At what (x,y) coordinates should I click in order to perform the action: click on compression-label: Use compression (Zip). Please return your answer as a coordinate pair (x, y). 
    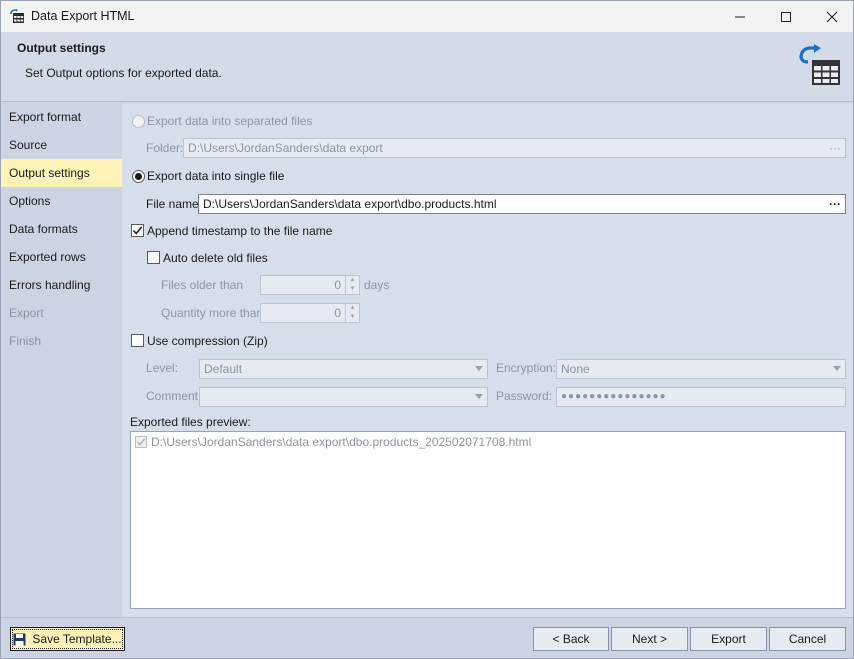
    Looking at the image, I should click on (207, 341).